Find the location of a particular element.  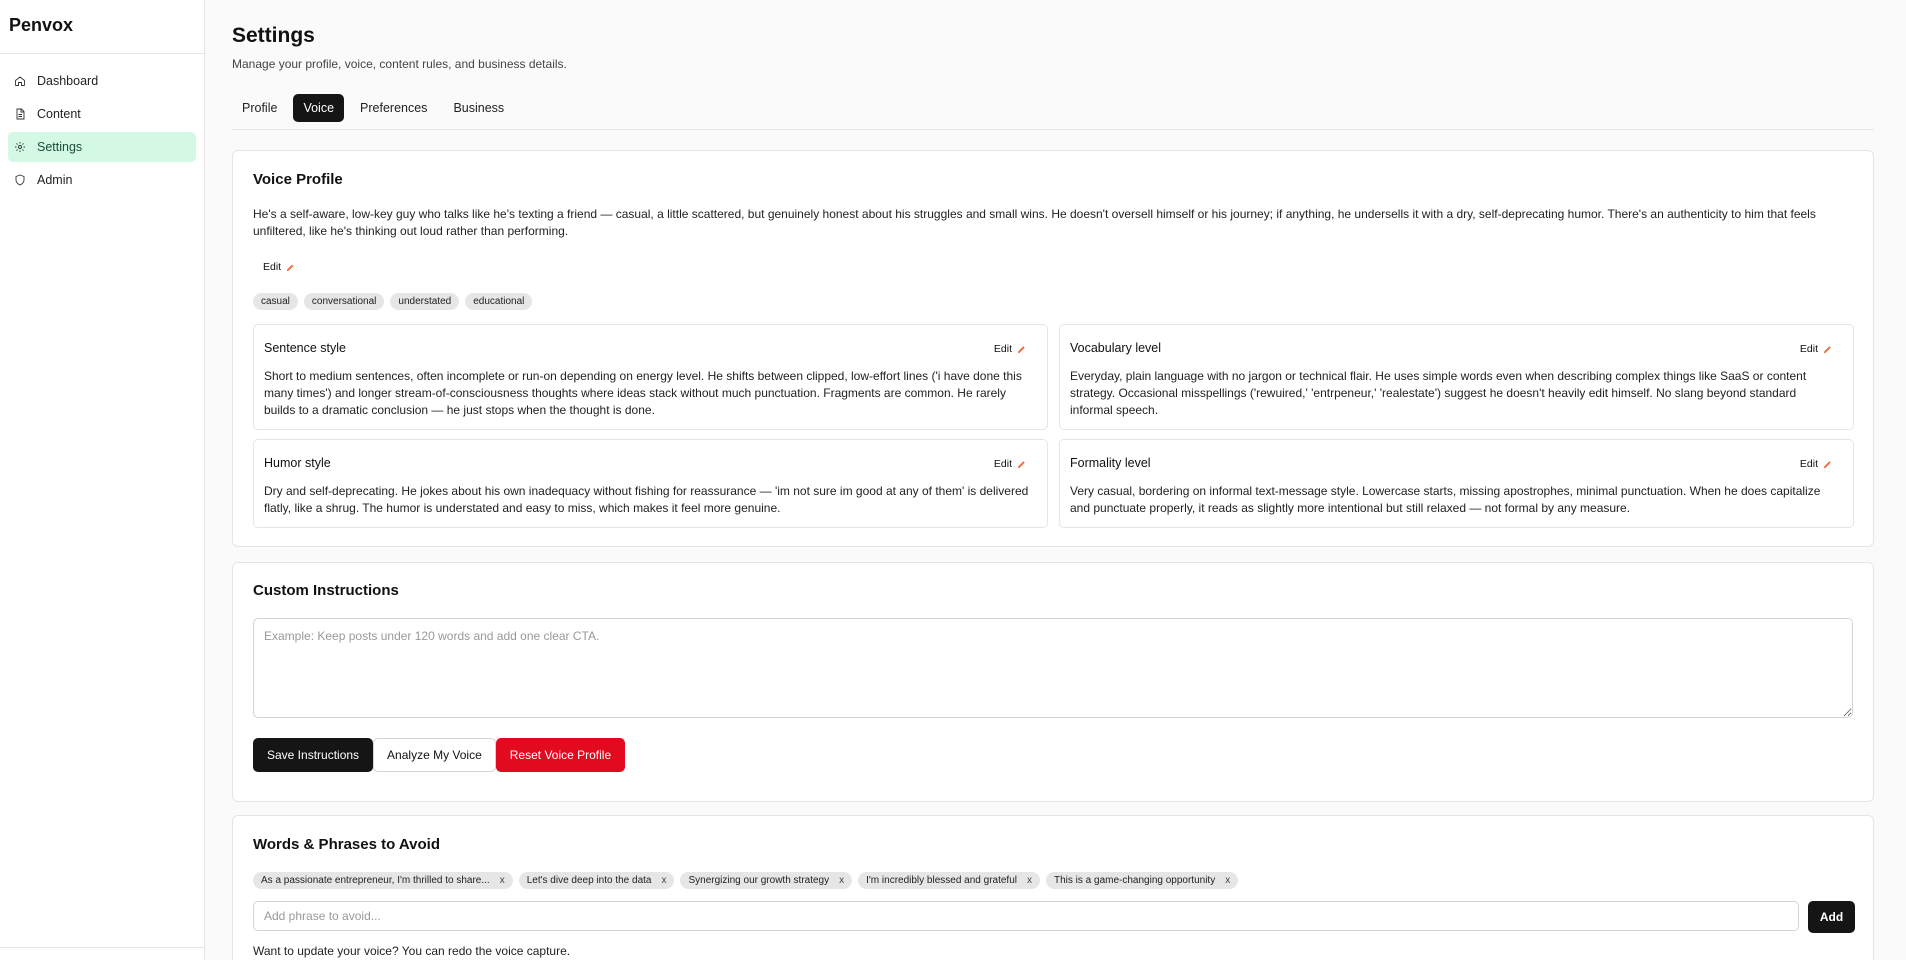

tab-profile: Profile is located at coordinates (259, 108).